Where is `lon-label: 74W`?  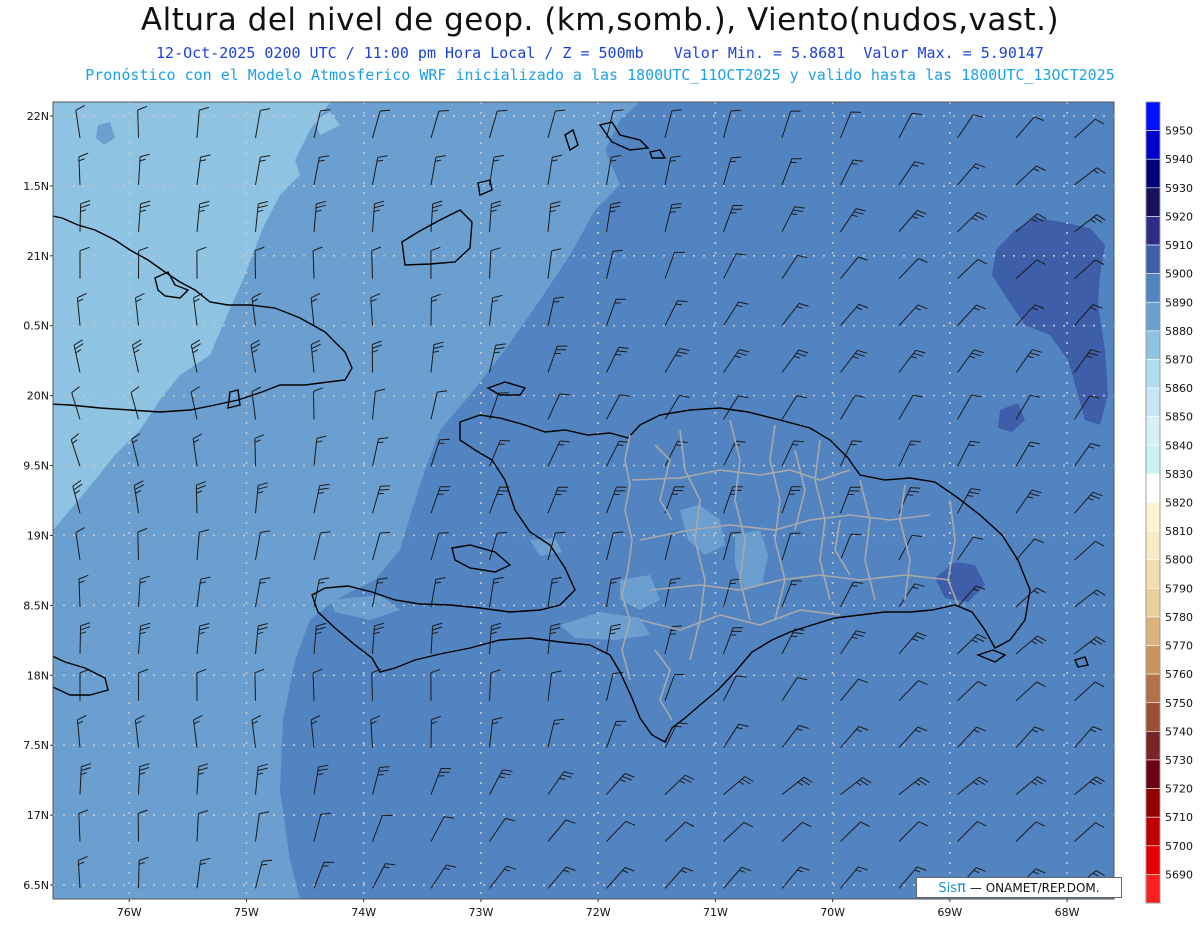
lon-label: 74W is located at coordinates (363, 912).